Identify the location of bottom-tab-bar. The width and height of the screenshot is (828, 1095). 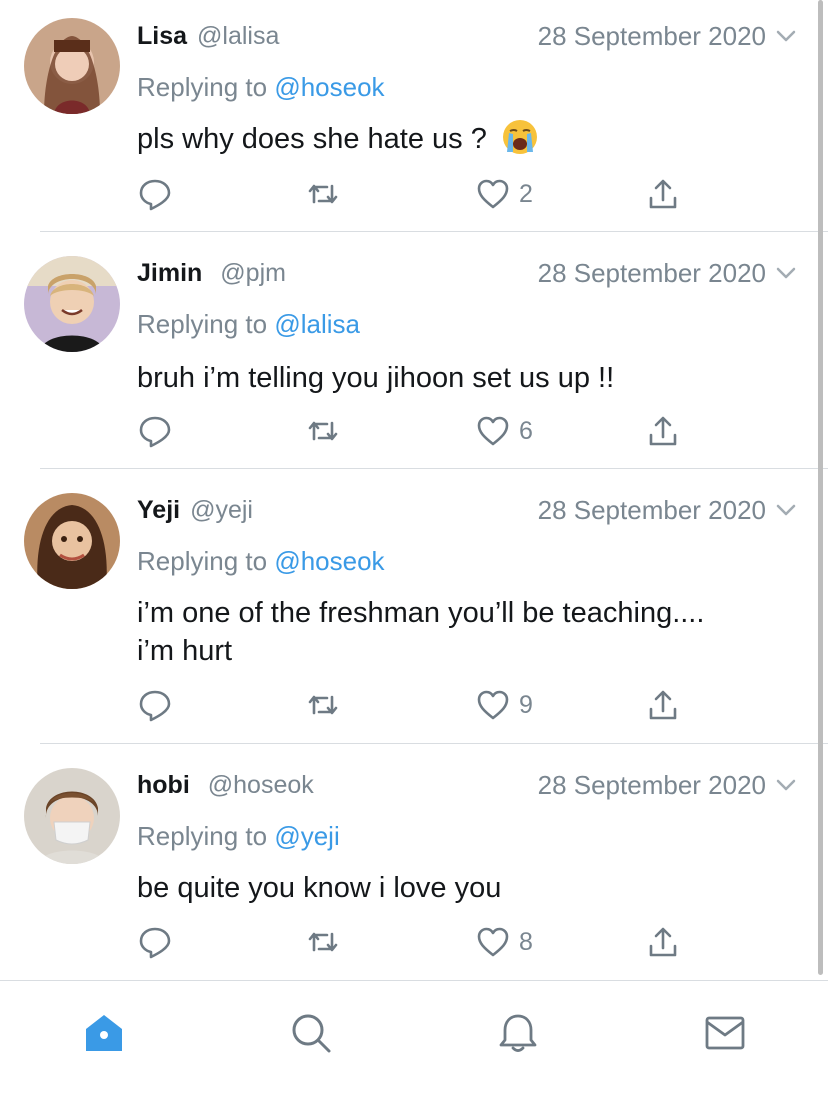
(414, 1037).